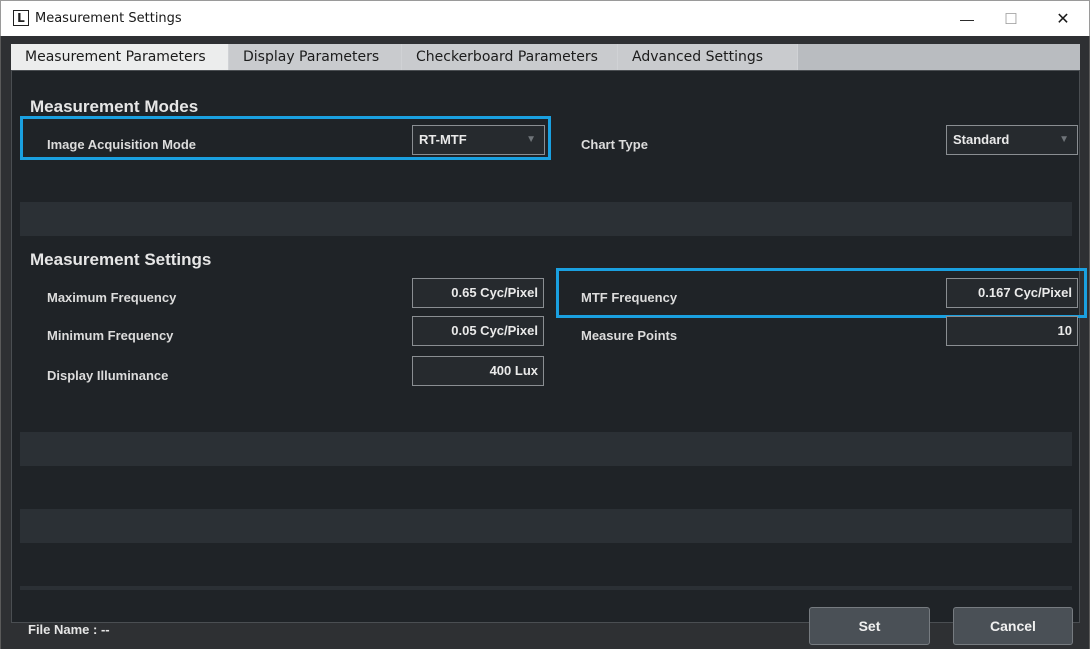  I want to click on measurement-modes-title: Measurement Modes, so click(114, 106).